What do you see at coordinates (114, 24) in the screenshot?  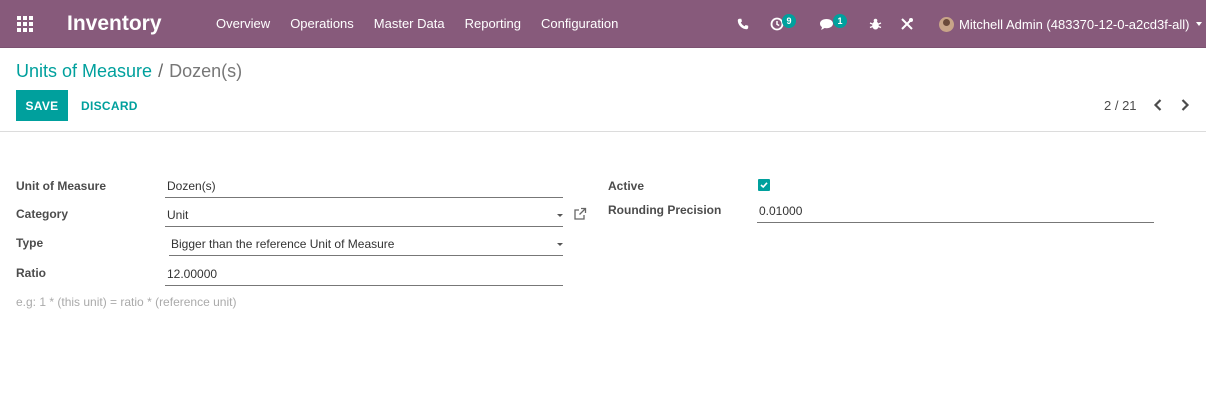 I see `app-title: Inventory` at bounding box center [114, 24].